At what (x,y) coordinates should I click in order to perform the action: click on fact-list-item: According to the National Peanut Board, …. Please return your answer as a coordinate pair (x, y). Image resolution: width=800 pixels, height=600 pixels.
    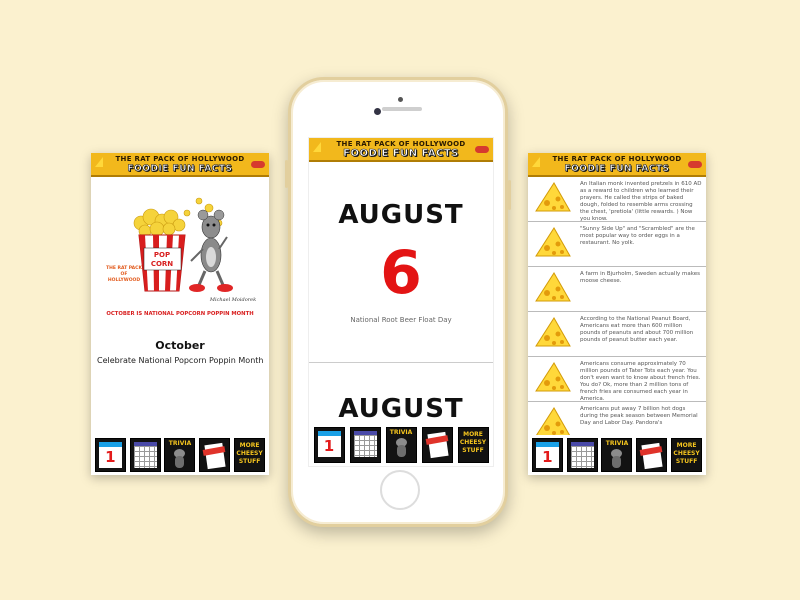
    Looking at the image, I should click on (617, 334).